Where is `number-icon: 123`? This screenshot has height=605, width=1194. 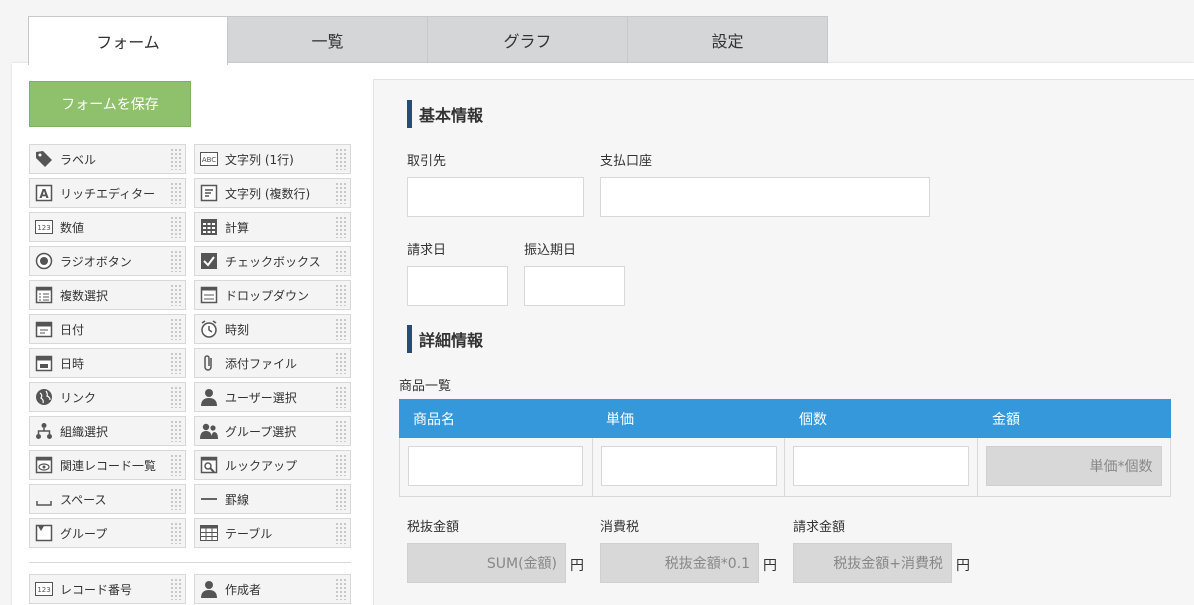
number-icon: 123 is located at coordinates (44, 589).